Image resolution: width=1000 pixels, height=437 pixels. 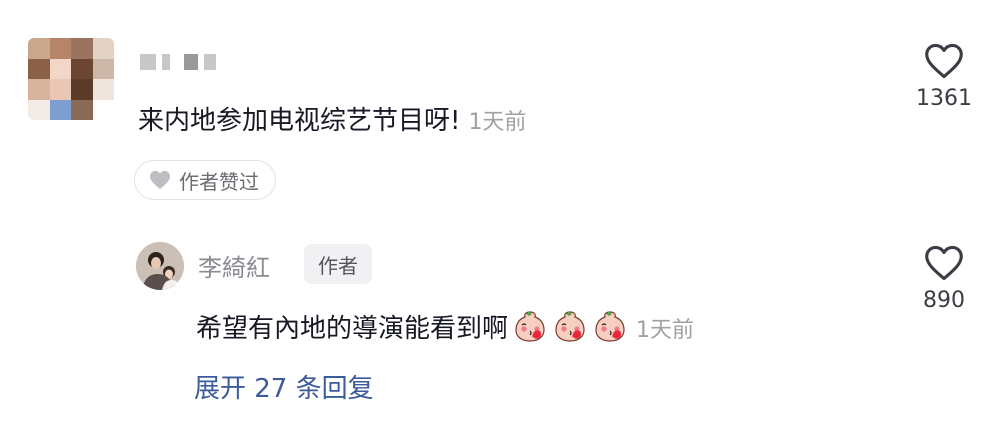 I want to click on comment-like-count: 1361, so click(x=944, y=98).